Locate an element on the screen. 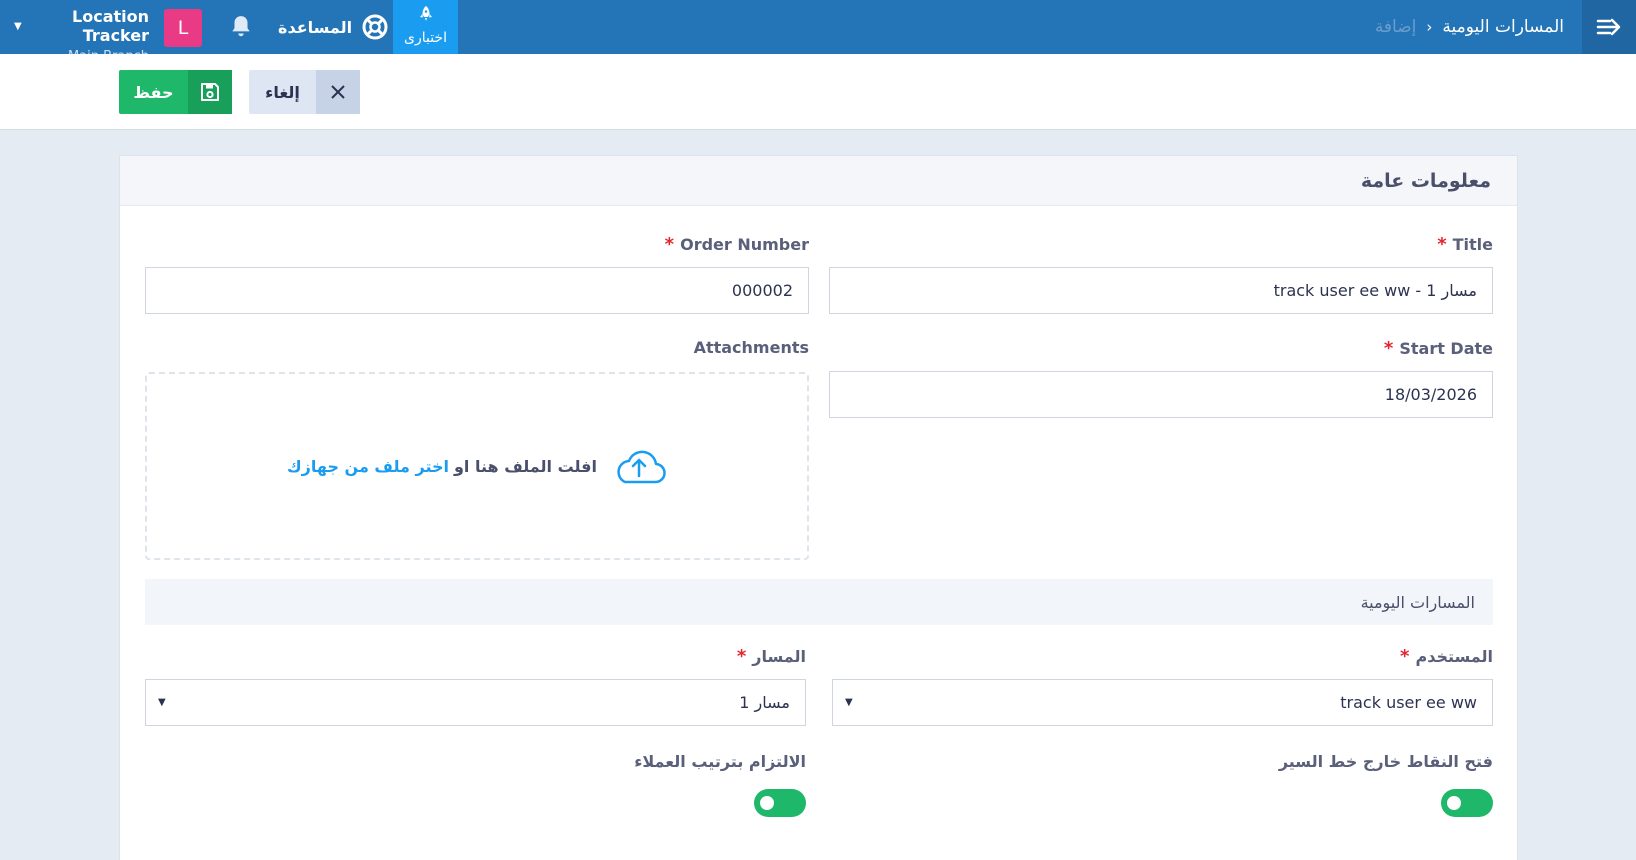  order-number-input: 000002 is located at coordinates (477, 290).